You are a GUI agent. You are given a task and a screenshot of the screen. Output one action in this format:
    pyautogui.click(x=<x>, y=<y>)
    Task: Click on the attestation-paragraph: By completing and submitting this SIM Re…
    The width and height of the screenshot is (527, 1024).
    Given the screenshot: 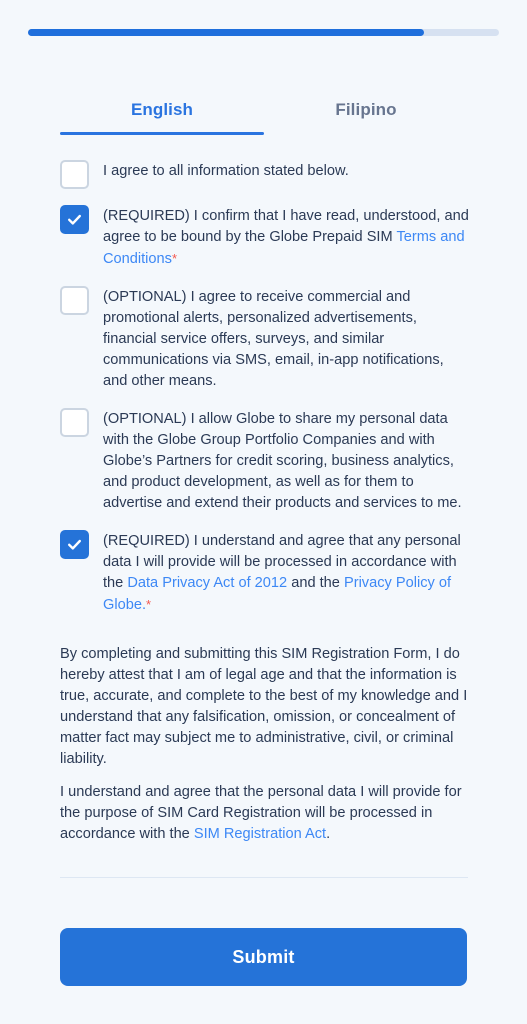 What is the action you would take?
    pyautogui.click(x=265, y=707)
    